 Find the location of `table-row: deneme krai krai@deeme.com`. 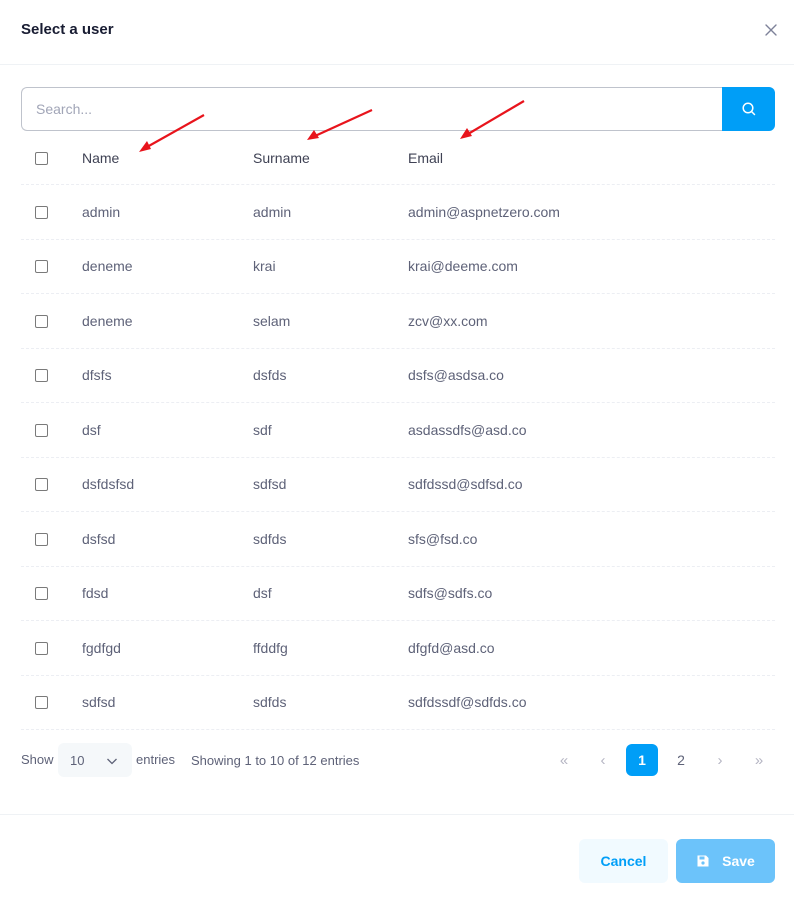

table-row: deneme krai krai@deeme.com is located at coordinates (398, 267).